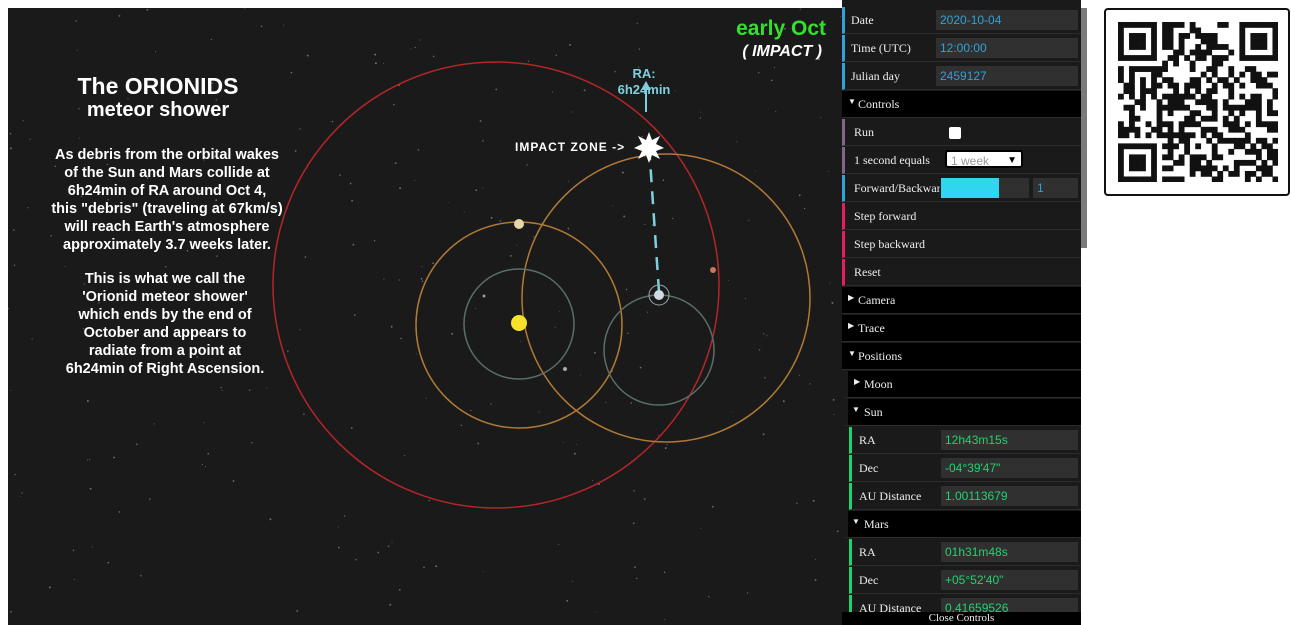 The height and width of the screenshot is (625, 1291). Describe the element at coordinates (1007, 48) in the screenshot. I see `time-field: 12:00:00` at that location.